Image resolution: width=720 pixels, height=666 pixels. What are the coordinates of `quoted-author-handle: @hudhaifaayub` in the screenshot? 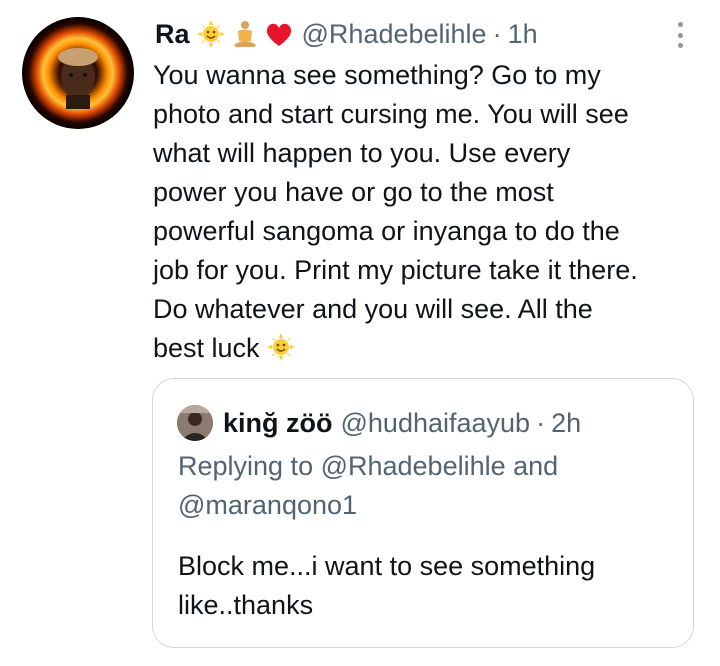 It's located at (436, 423).